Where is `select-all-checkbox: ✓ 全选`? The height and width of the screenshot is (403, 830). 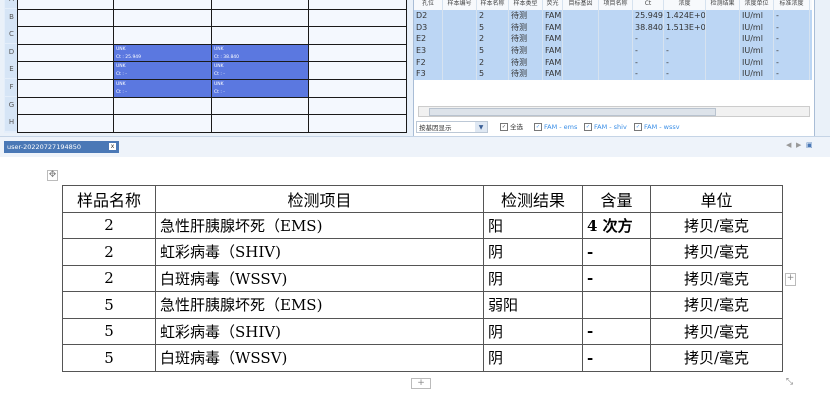 select-all-checkbox: ✓ 全选 is located at coordinates (511, 127).